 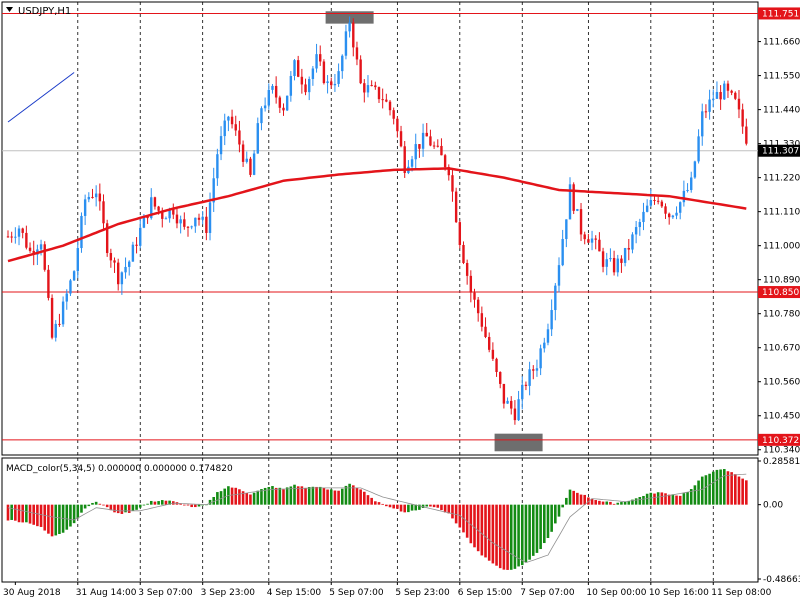 What do you see at coordinates (781, 462) in the screenshot?
I see `macd-tick-label: 0.285817` at bounding box center [781, 462].